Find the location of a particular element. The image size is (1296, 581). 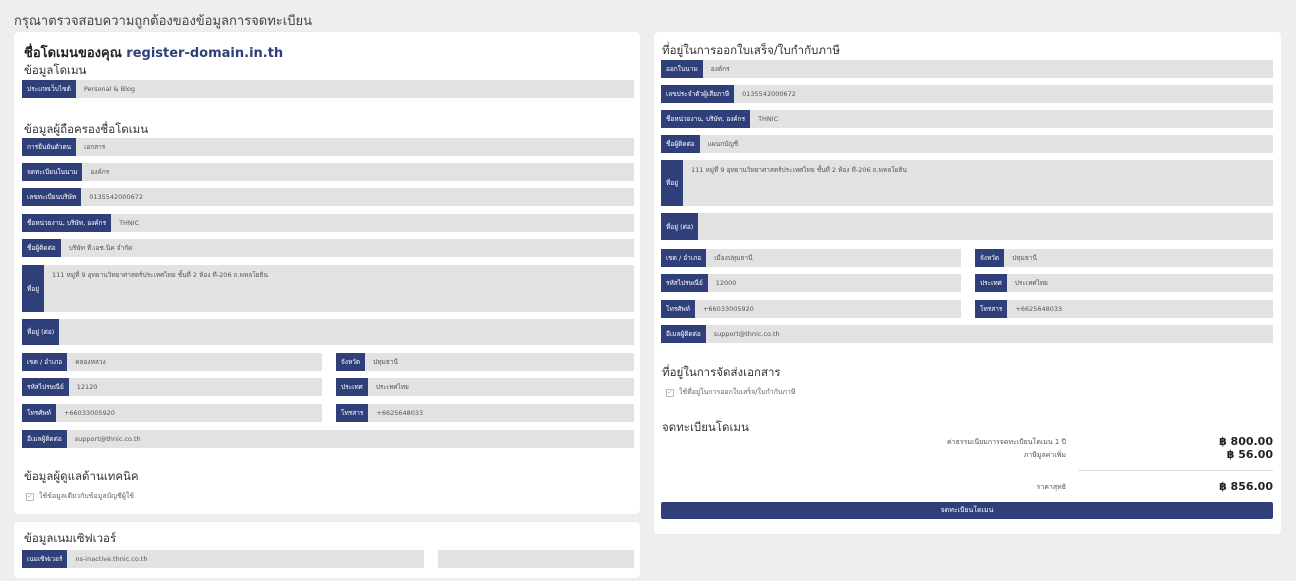

holder-field-identity: การยืนยันตัวตน เอกสาร is located at coordinates (328, 147).